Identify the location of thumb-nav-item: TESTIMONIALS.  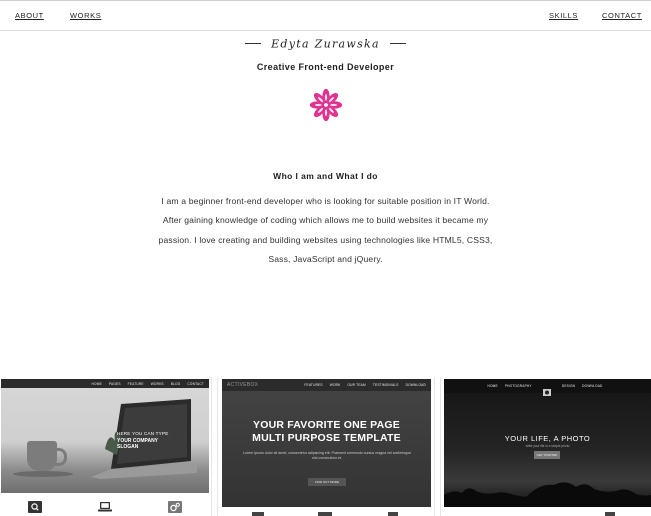
(385, 385).